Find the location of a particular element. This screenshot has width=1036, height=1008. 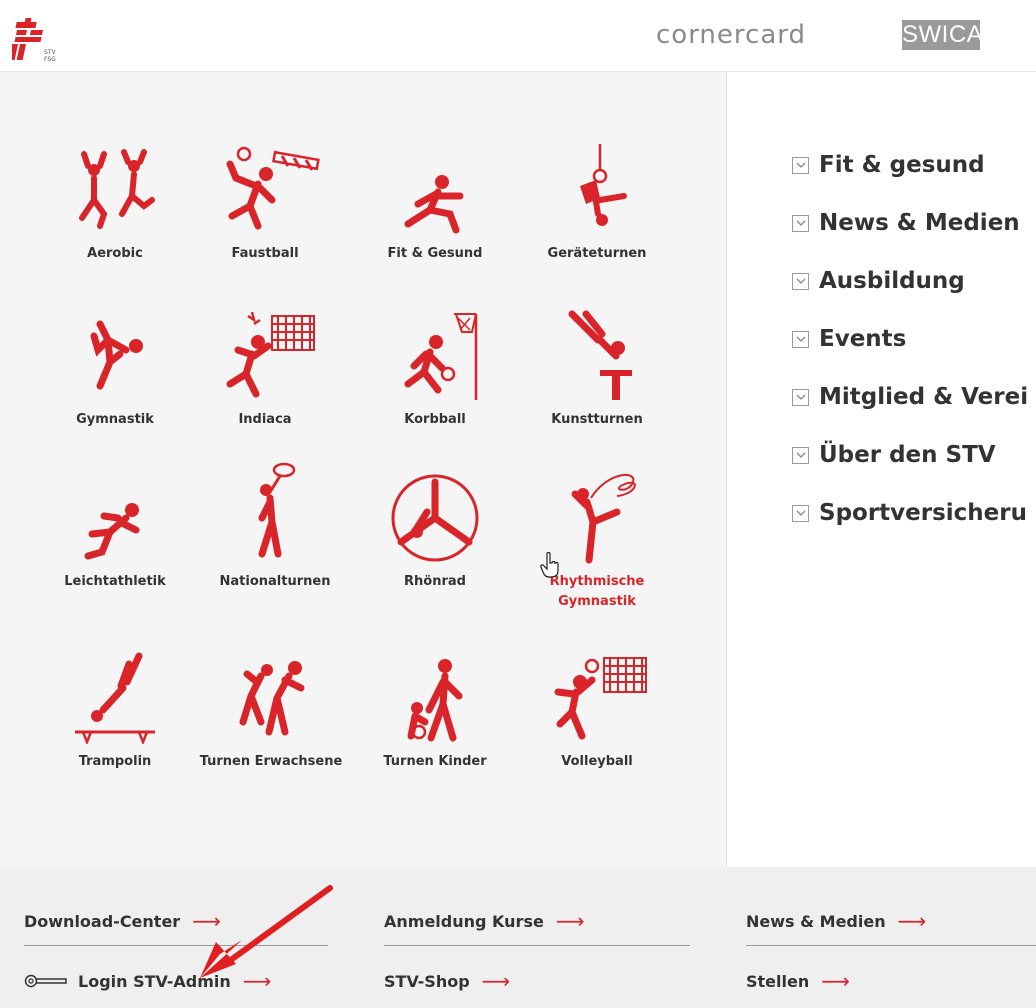

tile-rhoenrad: Rhönrad is located at coordinates (435, 532).